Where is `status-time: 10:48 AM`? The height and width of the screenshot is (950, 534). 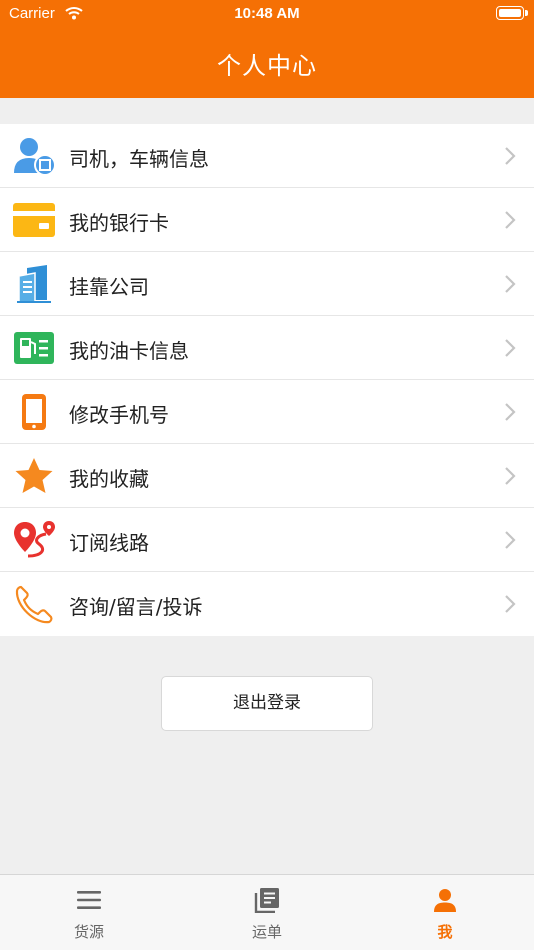
status-time: 10:48 AM is located at coordinates (267, 13).